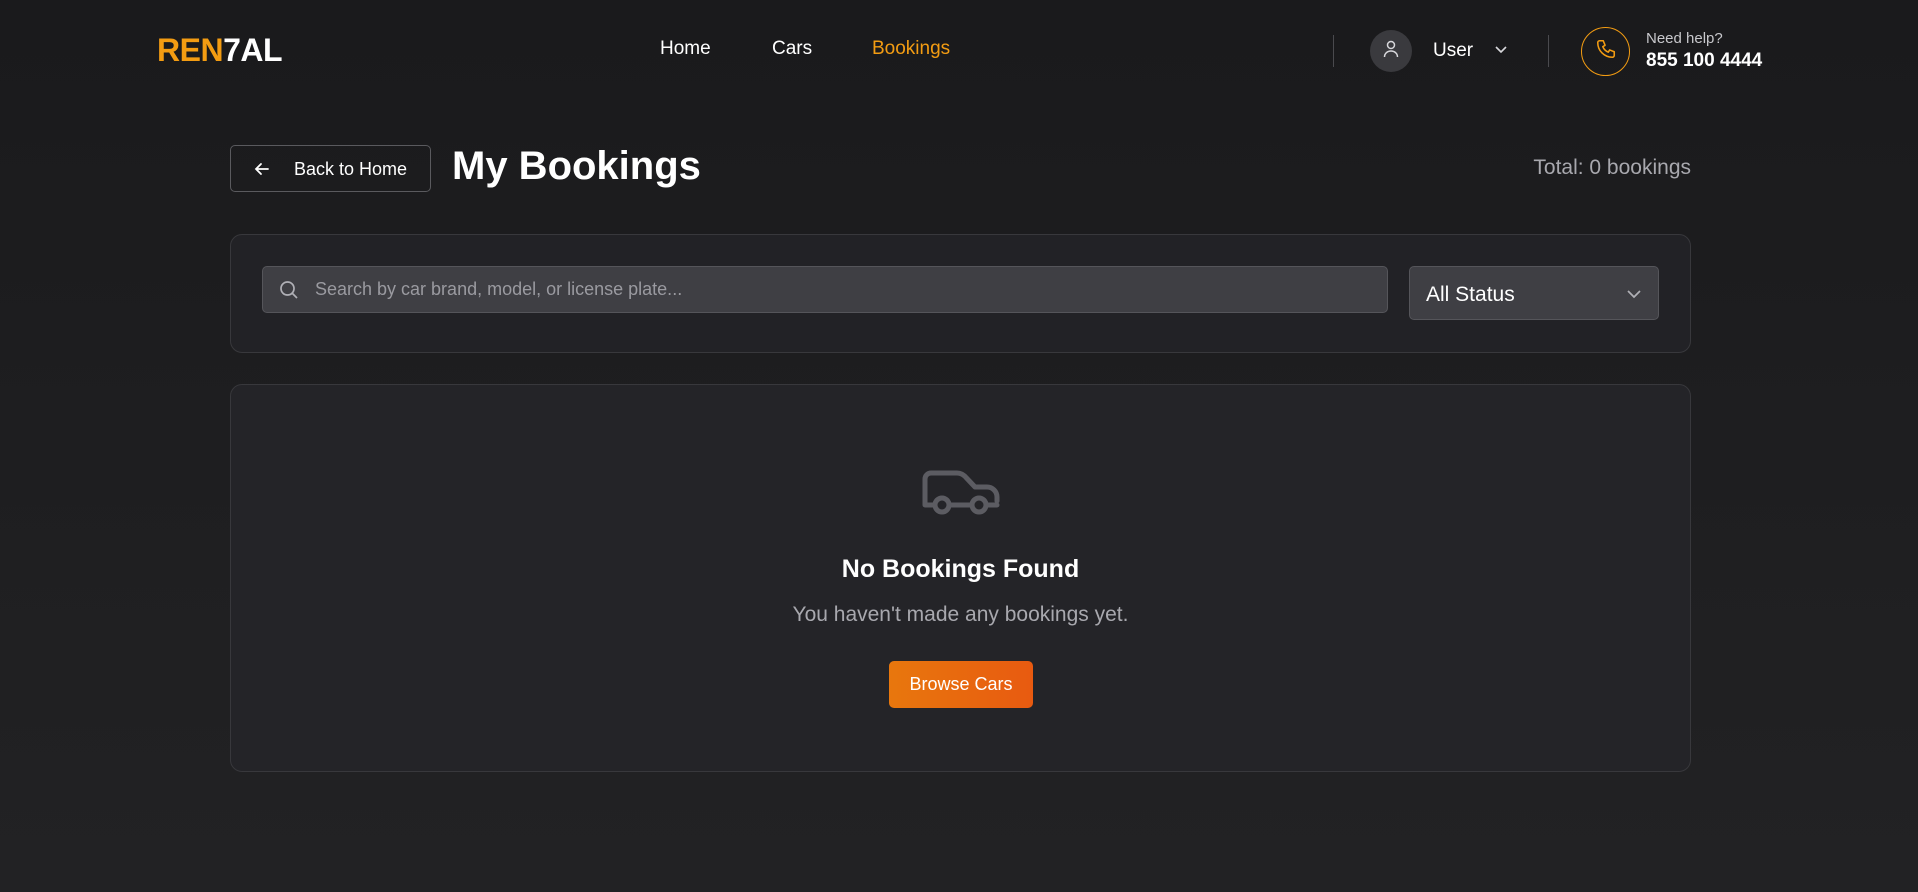  Describe the element at coordinates (1470, 294) in the screenshot. I see `status-filter-value: All Status` at that location.